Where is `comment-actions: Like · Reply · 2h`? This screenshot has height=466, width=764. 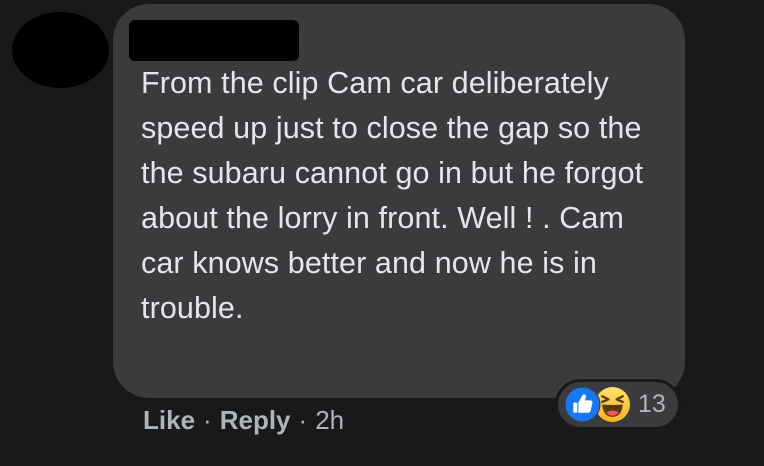
comment-actions: Like · Reply · 2h is located at coordinates (243, 420).